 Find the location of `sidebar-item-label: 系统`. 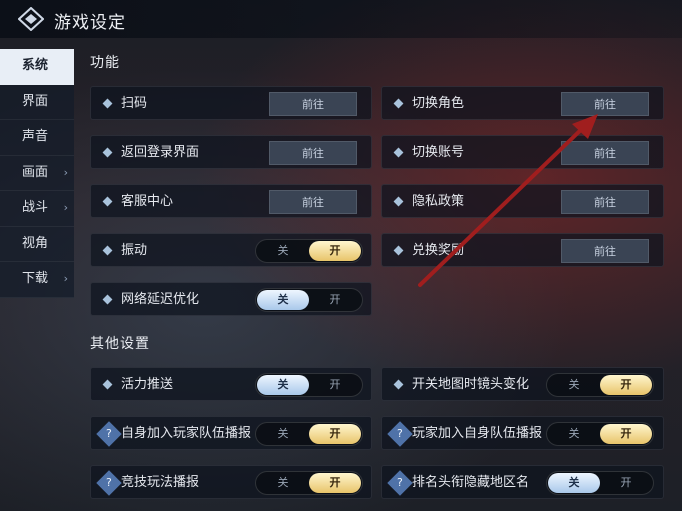

sidebar-item-label: 系统 is located at coordinates (35, 65).